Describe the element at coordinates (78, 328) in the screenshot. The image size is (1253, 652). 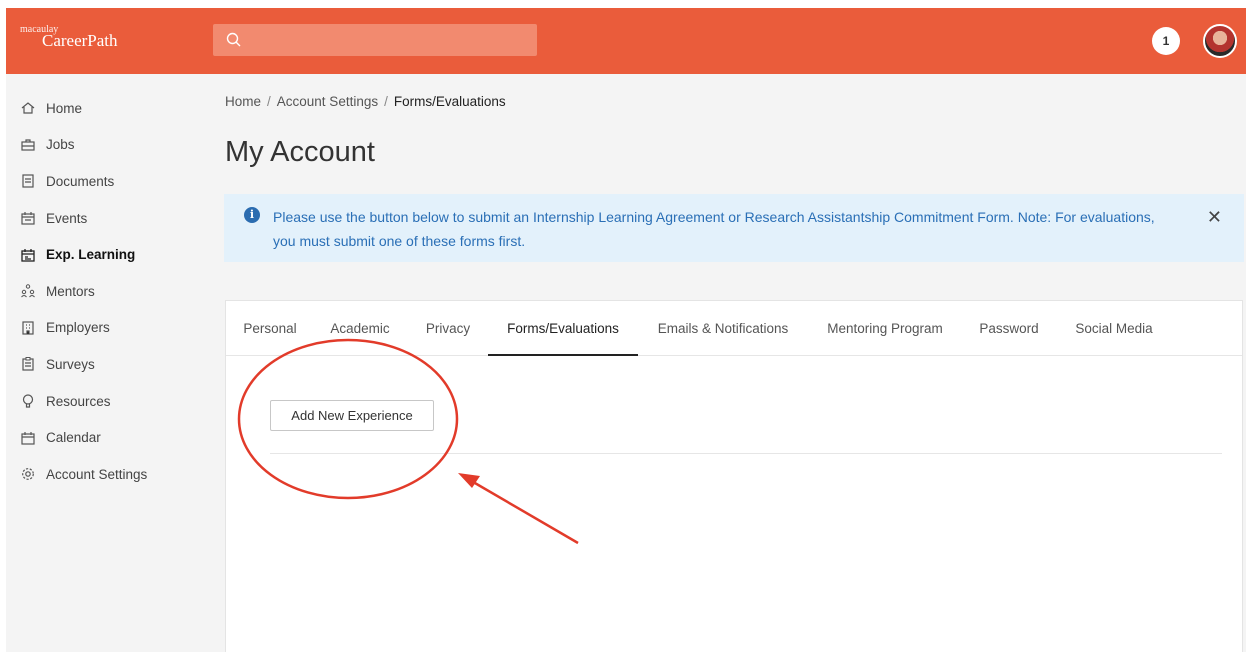
I see `sidebar-item-label: Employers` at that location.